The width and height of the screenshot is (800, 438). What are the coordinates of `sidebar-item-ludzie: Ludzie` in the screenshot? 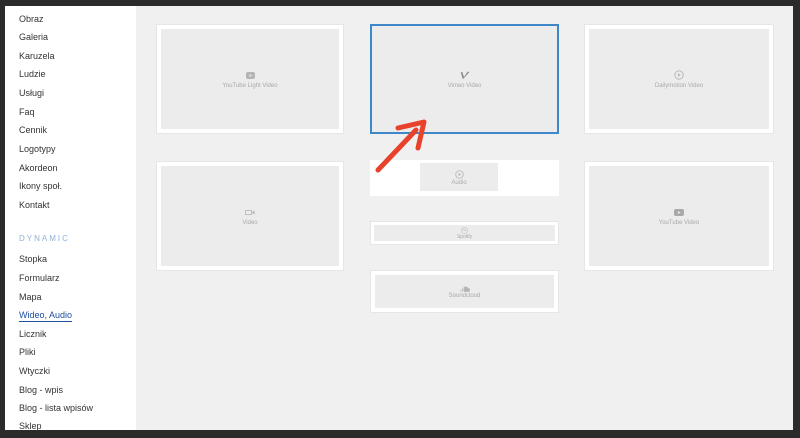 It's located at (32, 74).